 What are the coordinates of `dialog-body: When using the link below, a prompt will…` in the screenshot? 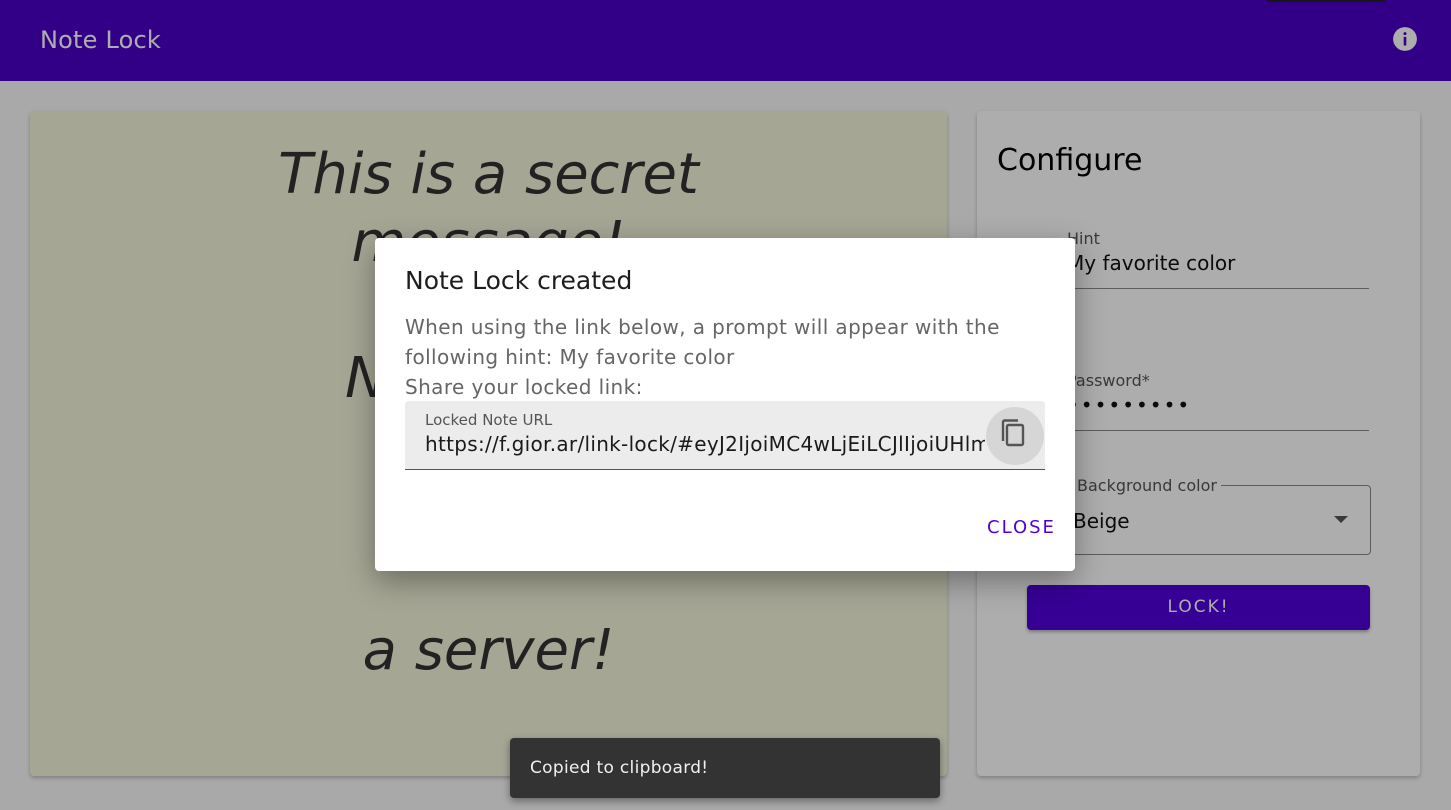 It's located at (725, 357).